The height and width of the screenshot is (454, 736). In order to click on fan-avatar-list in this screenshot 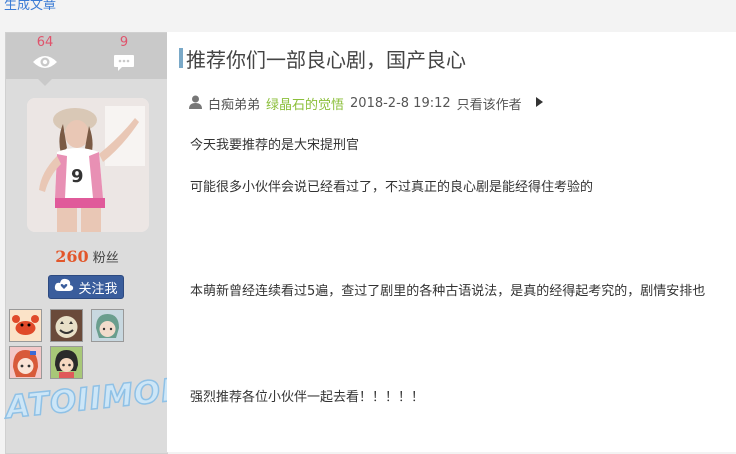, I will do `click(87, 346)`.